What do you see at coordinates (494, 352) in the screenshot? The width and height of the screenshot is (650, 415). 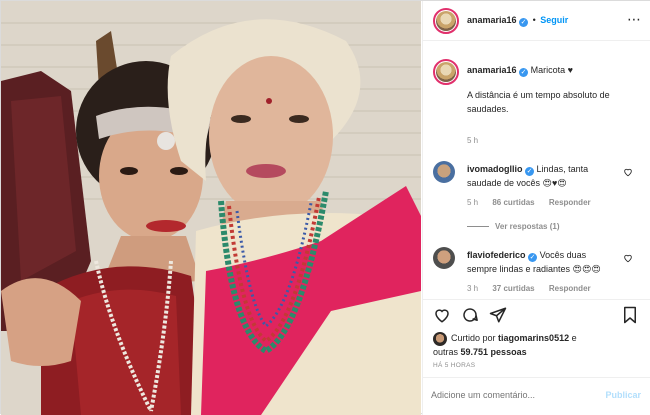 I see `likes-count: 59.751 pessoas` at bounding box center [494, 352].